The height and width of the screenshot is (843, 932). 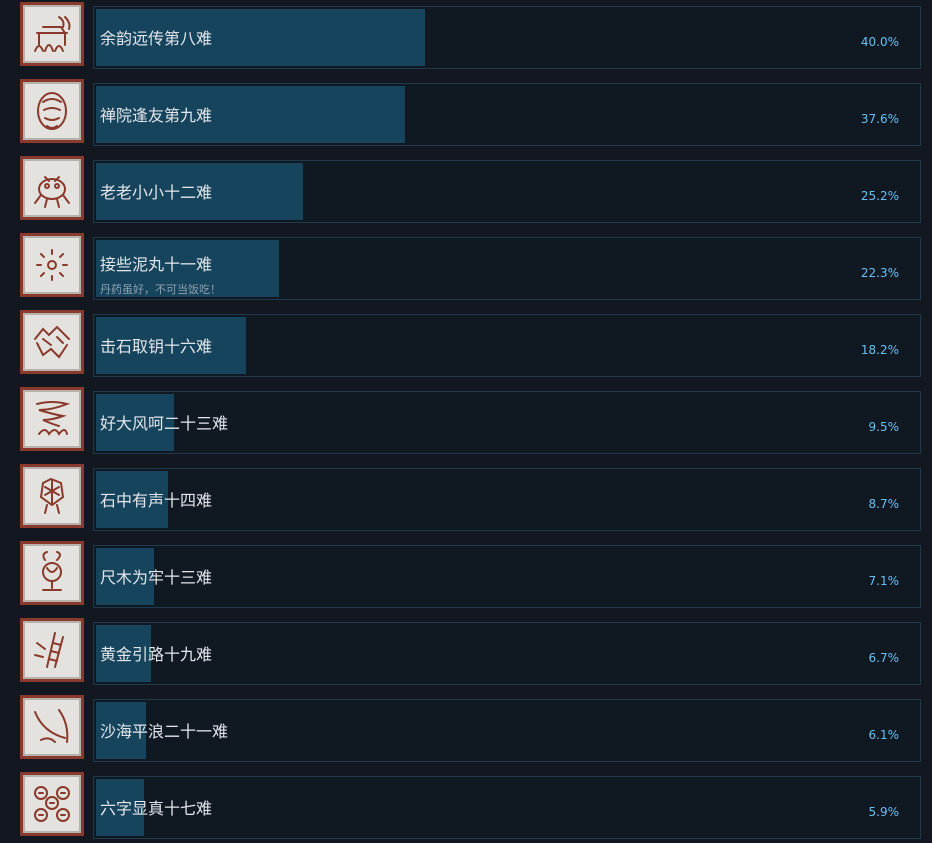 I want to click on progress-bar: 石中有声十四难 8.7%, so click(x=507, y=499).